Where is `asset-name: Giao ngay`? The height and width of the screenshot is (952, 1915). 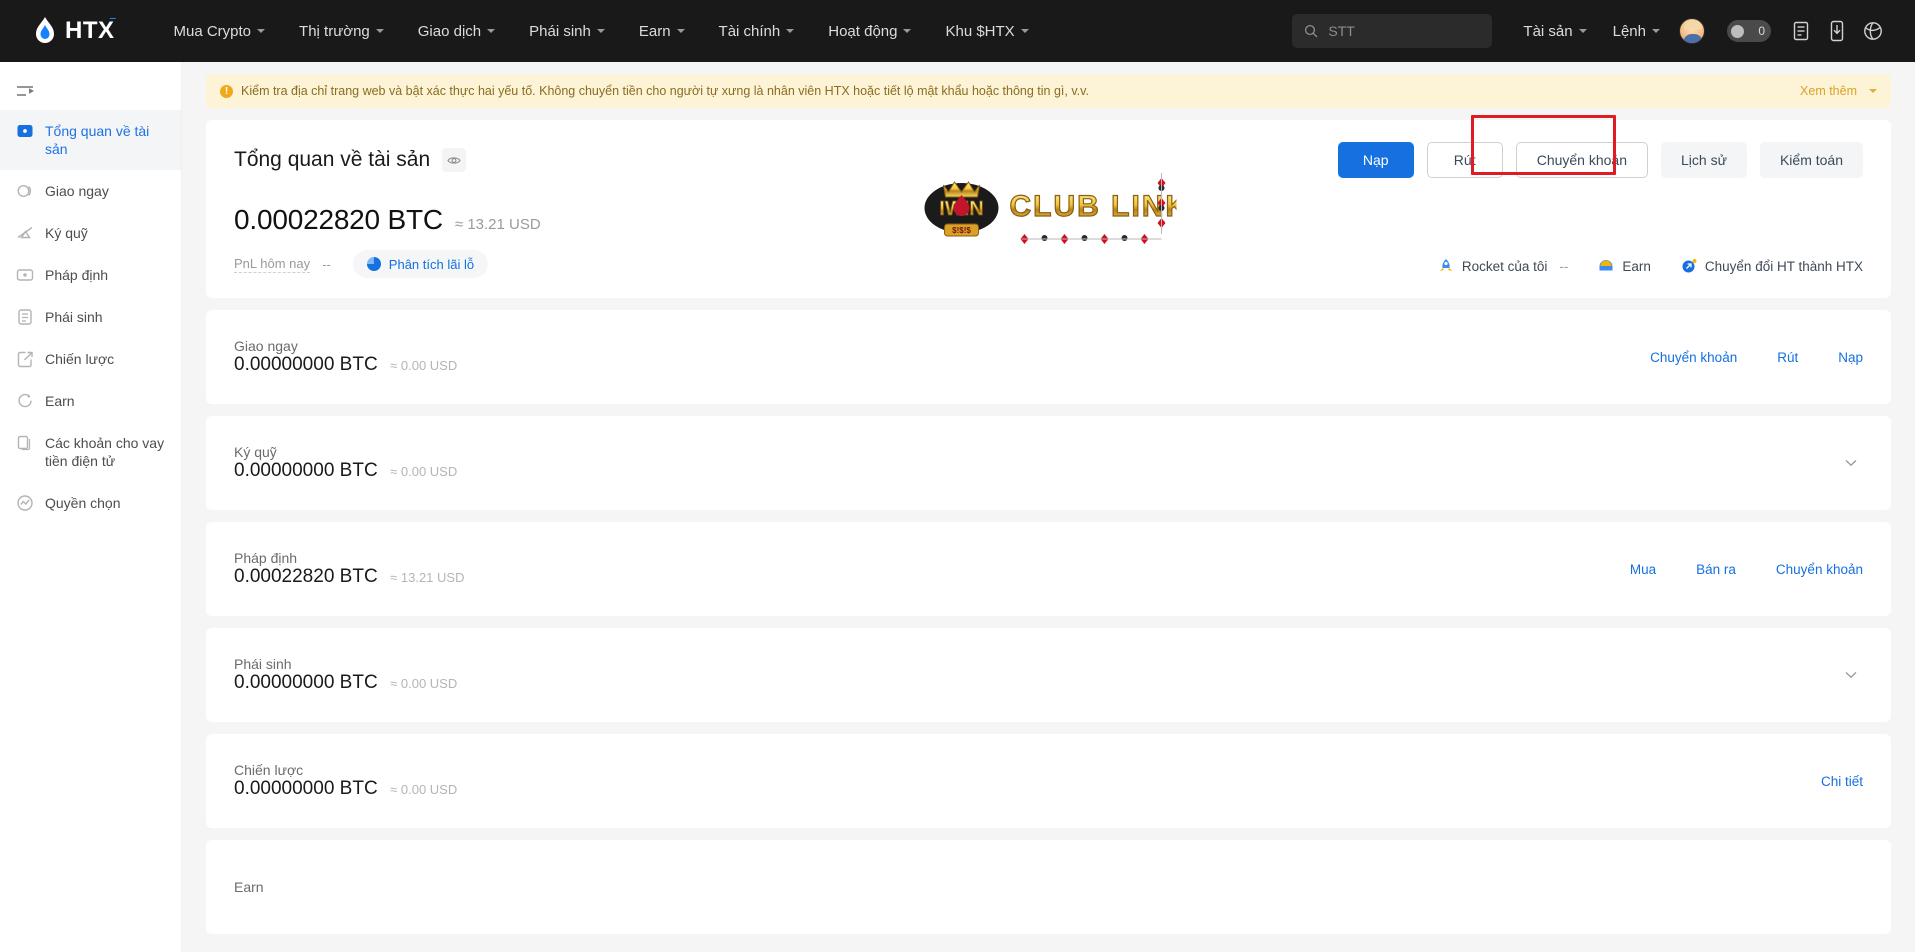 asset-name: Giao ngay is located at coordinates (266, 346).